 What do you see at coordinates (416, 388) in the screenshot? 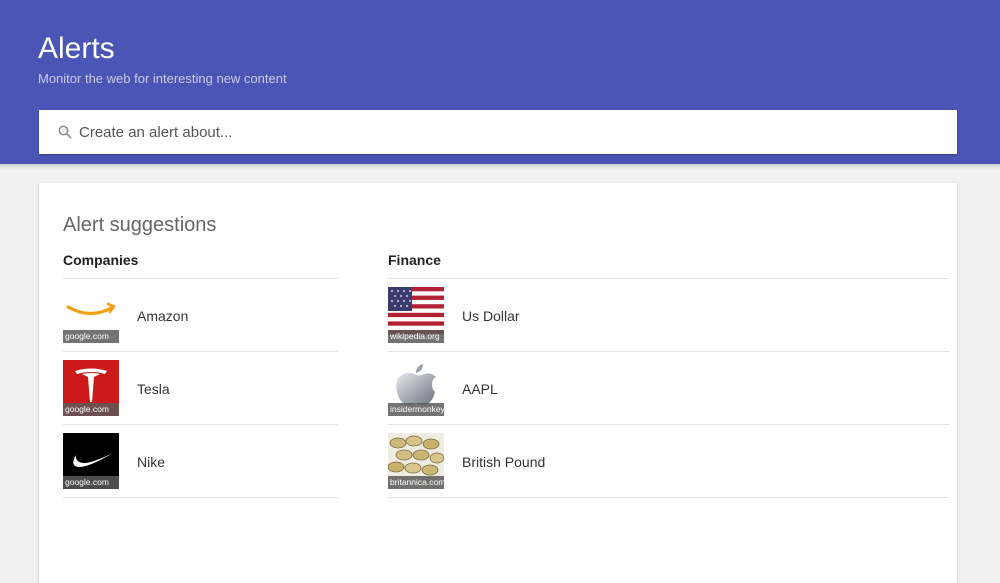
I see `apple-logo-thumbnail: insidermonkey` at bounding box center [416, 388].